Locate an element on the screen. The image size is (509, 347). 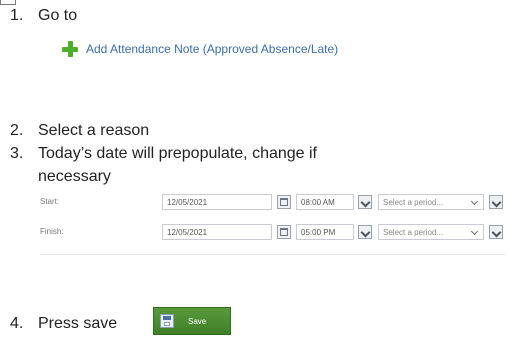
save-button: Save is located at coordinates (192, 321).